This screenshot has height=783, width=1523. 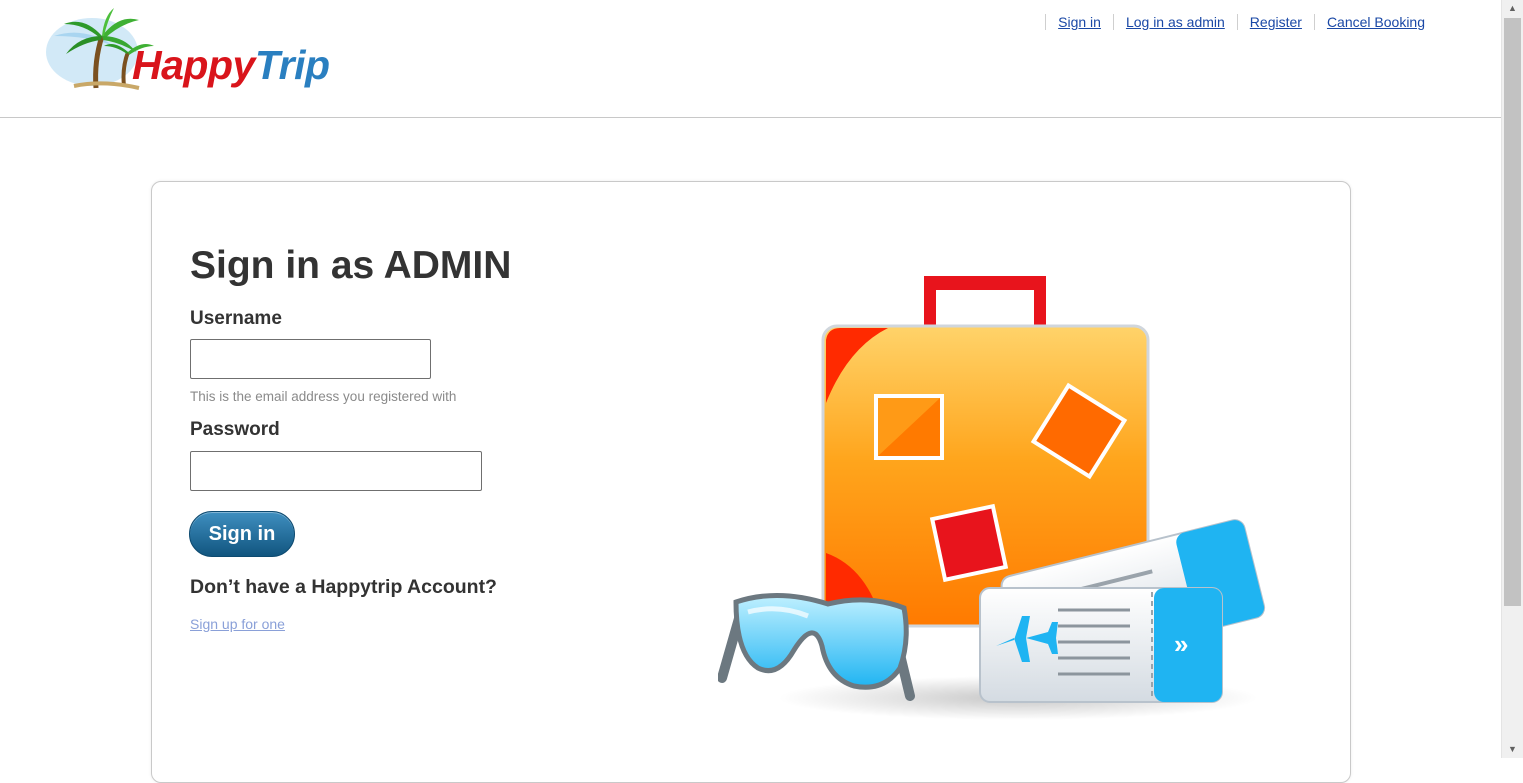 I want to click on sunglasses-icon, so click(x=816, y=647).